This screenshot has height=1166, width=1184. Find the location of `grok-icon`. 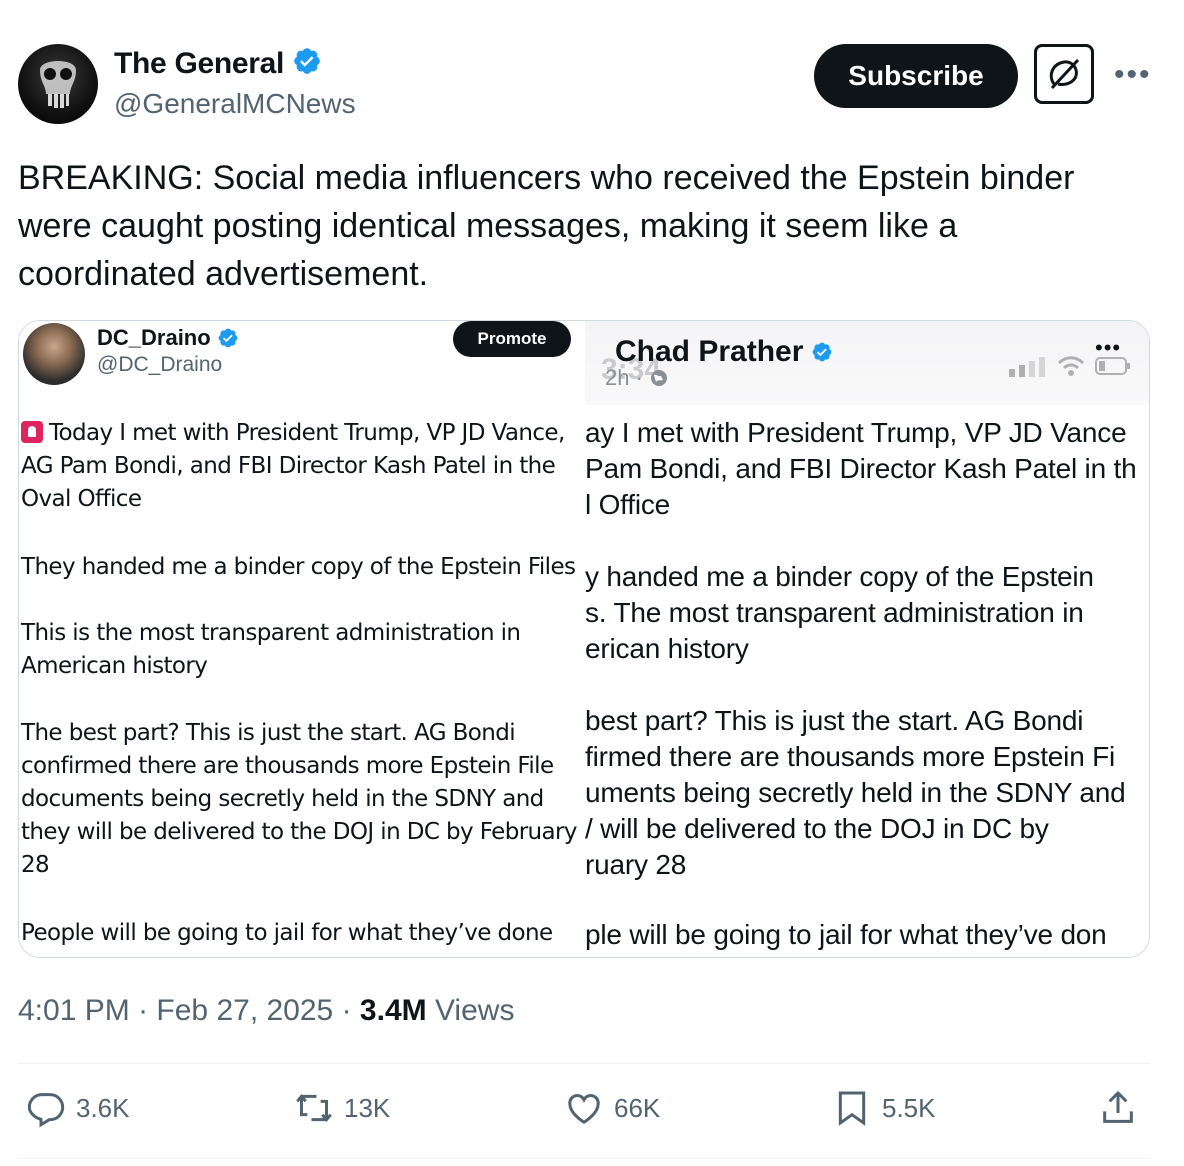

grok-icon is located at coordinates (1064, 74).